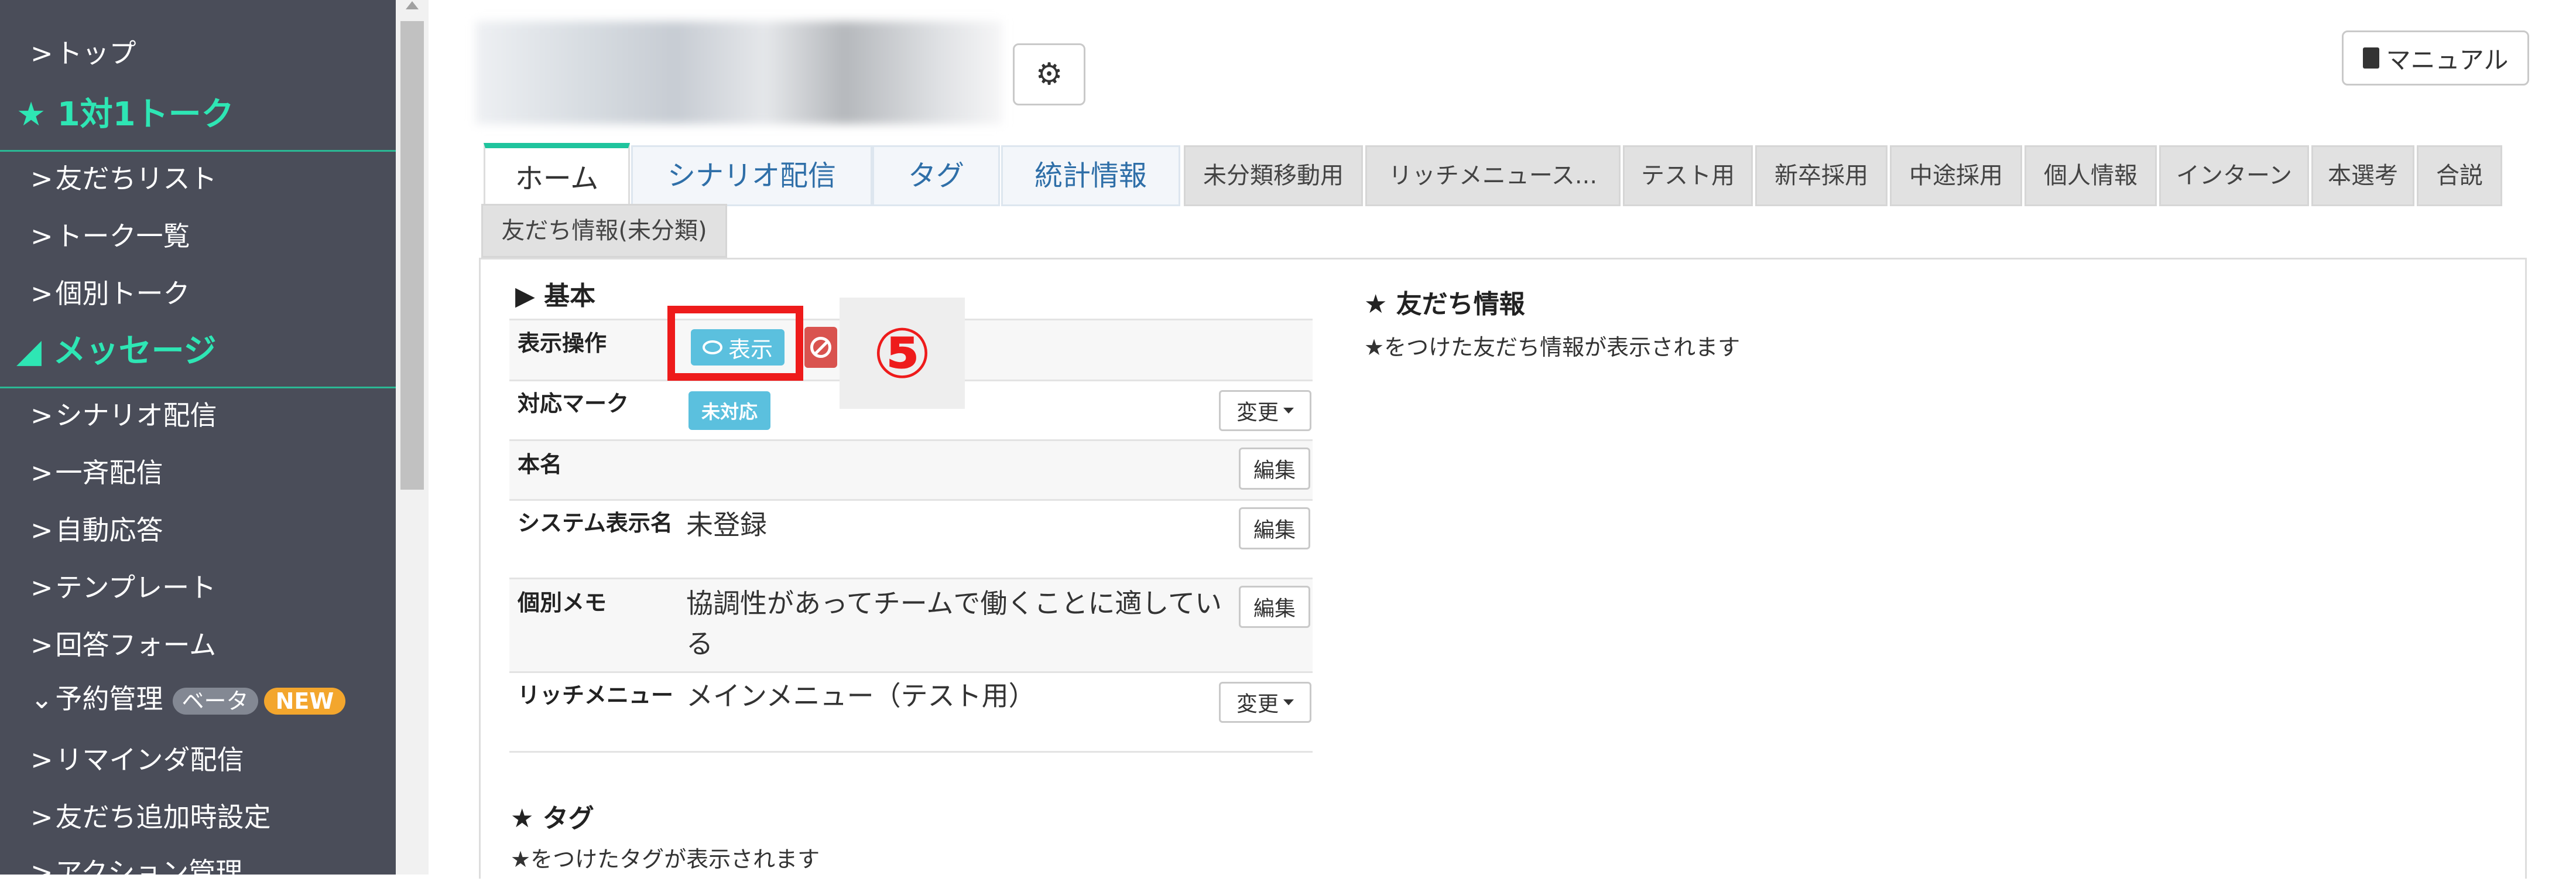 The height and width of the screenshot is (888, 2576). Describe the element at coordinates (1274, 528) in the screenshot. I see `edit-system-name-button: 編集` at that location.